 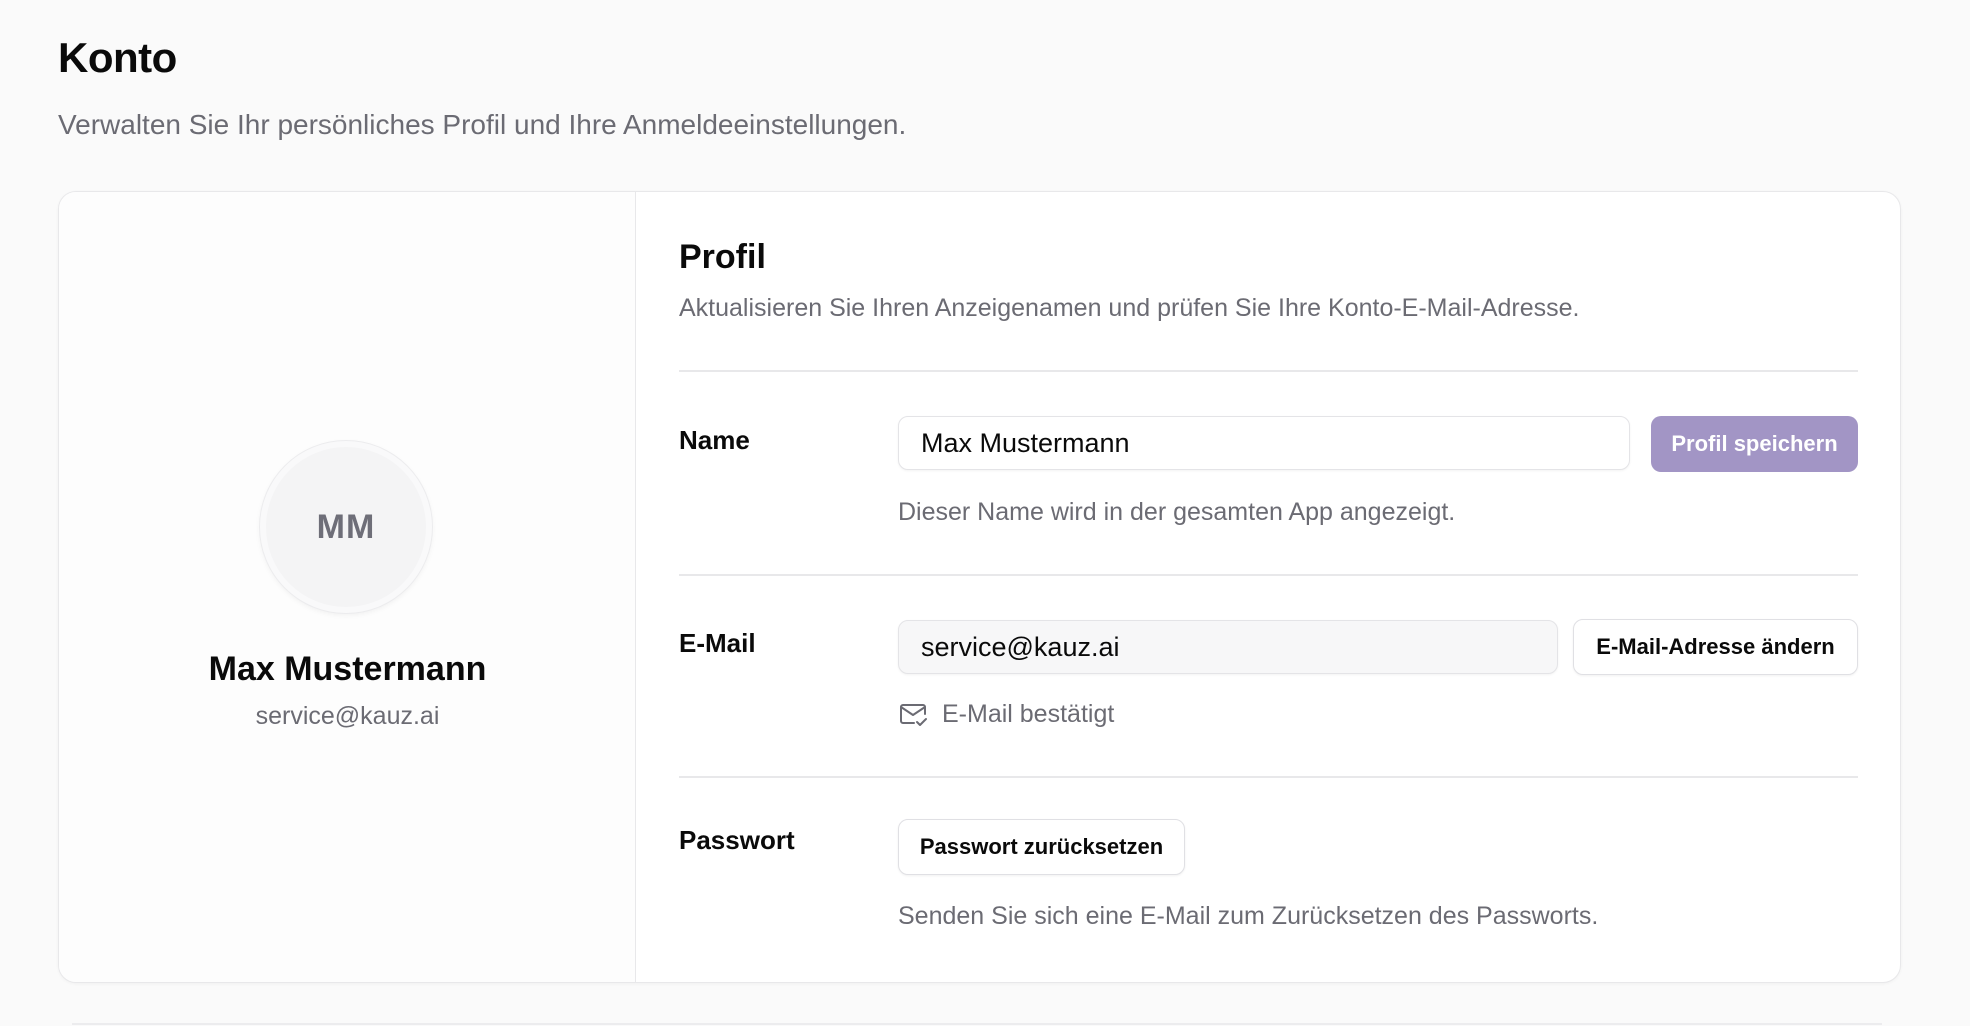 What do you see at coordinates (717, 643) in the screenshot?
I see `email-label: E-Mail` at bounding box center [717, 643].